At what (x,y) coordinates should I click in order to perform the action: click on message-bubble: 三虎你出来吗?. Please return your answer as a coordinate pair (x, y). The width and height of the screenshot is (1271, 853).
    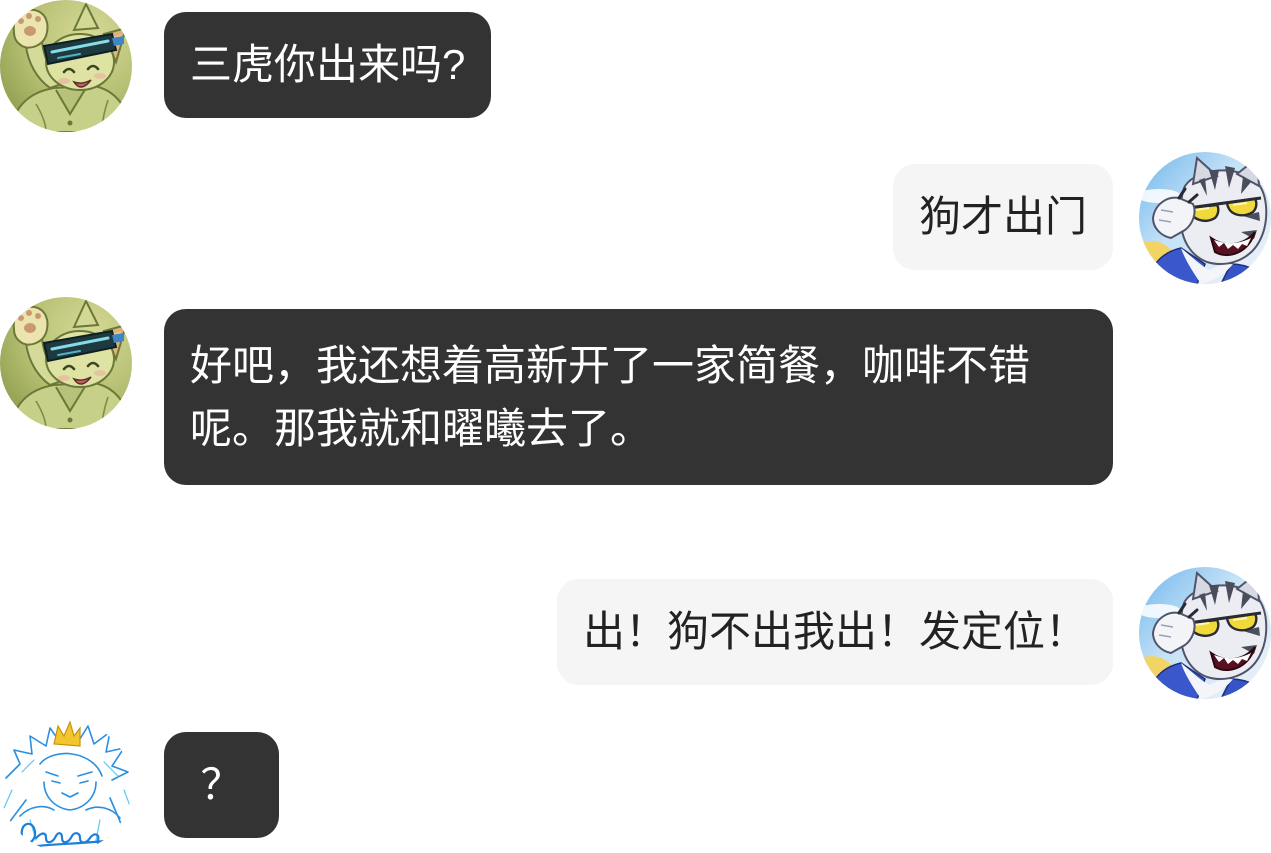
    Looking at the image, I should click on (328, 65).